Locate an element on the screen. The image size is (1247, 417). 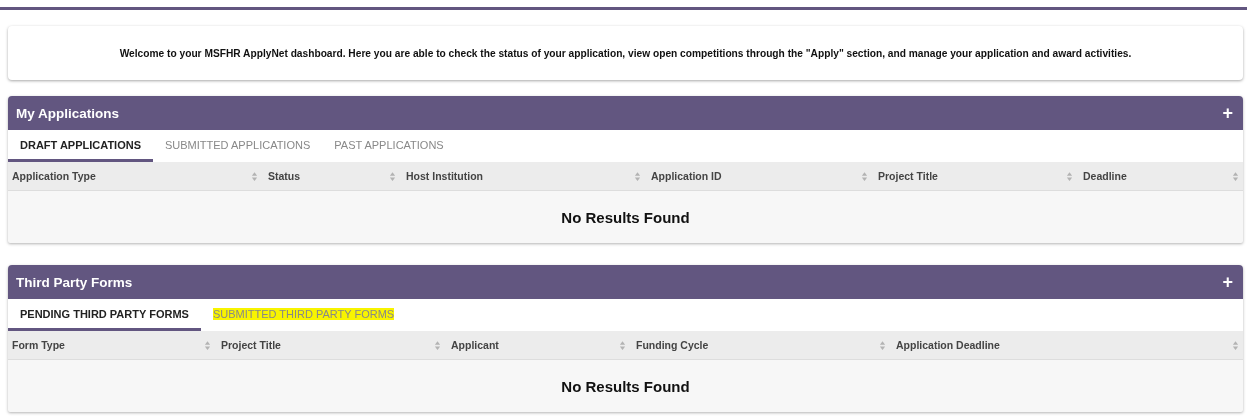
panel-title: Third Party Forms is located at coordinates (74, 282).